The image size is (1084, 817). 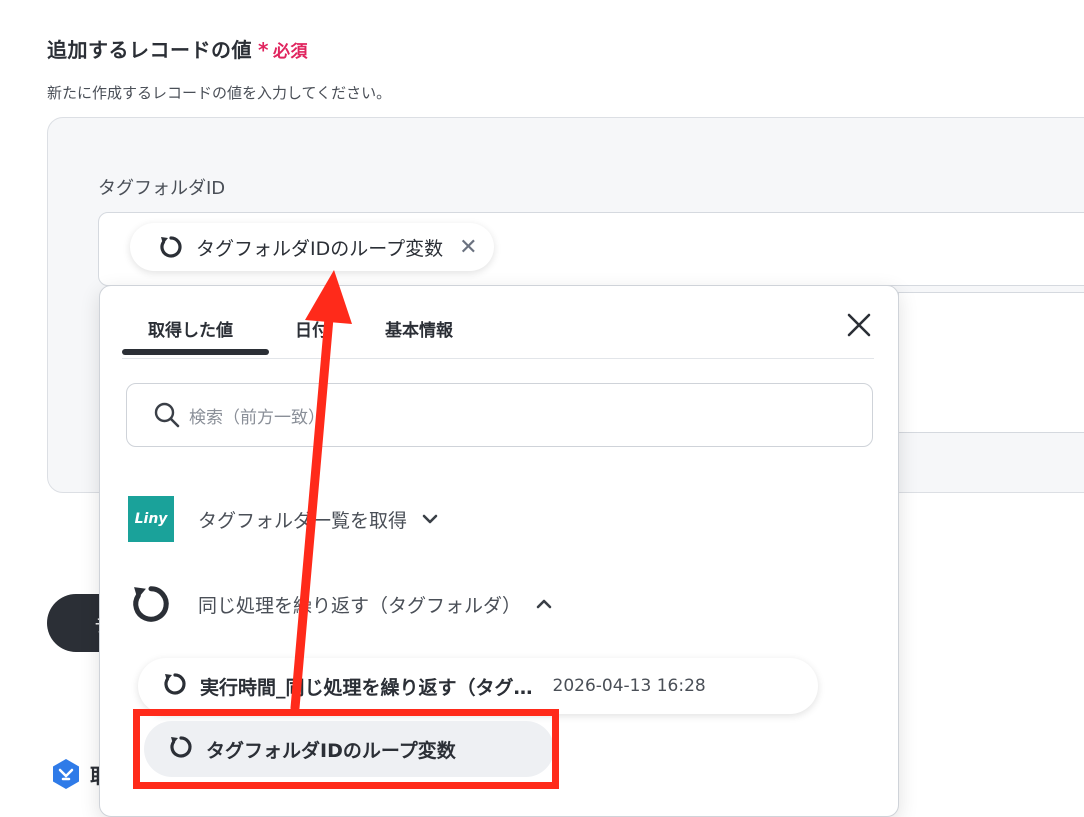 What do you see at coordinates (312, 328) in the screenshot?
I see `tab-date: 日付` at bounding box center [312, 328].